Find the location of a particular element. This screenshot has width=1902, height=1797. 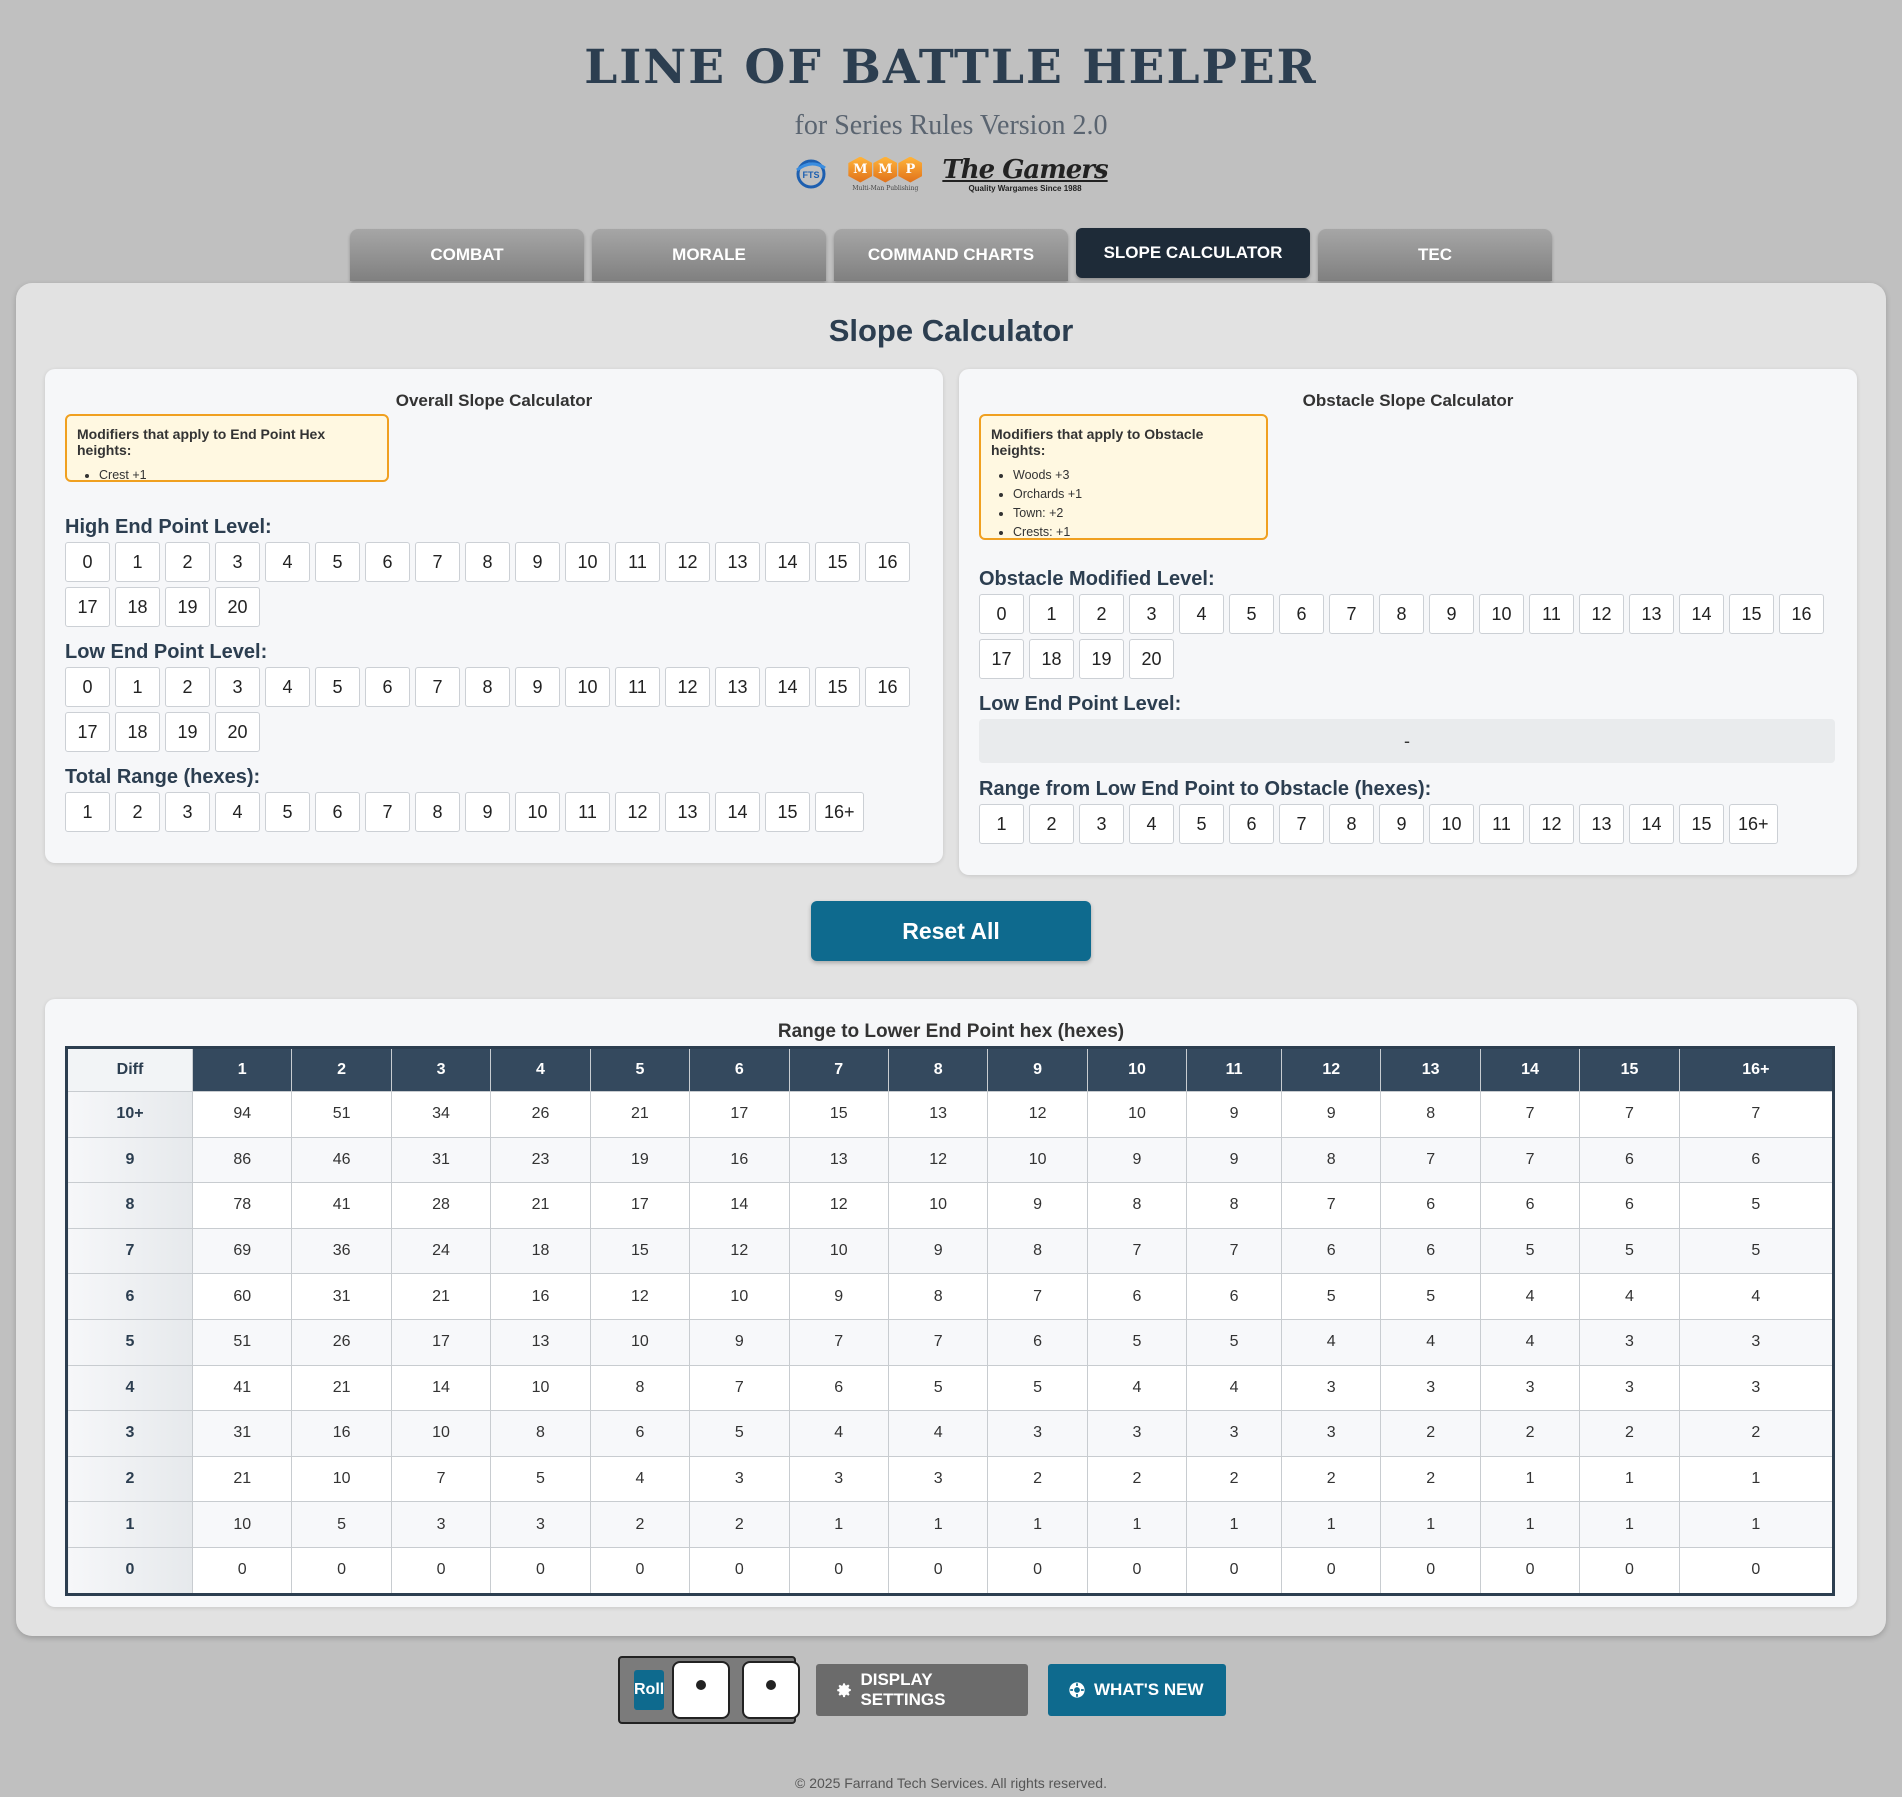

low-level-button: 6 is located at coordinates (387, 687).